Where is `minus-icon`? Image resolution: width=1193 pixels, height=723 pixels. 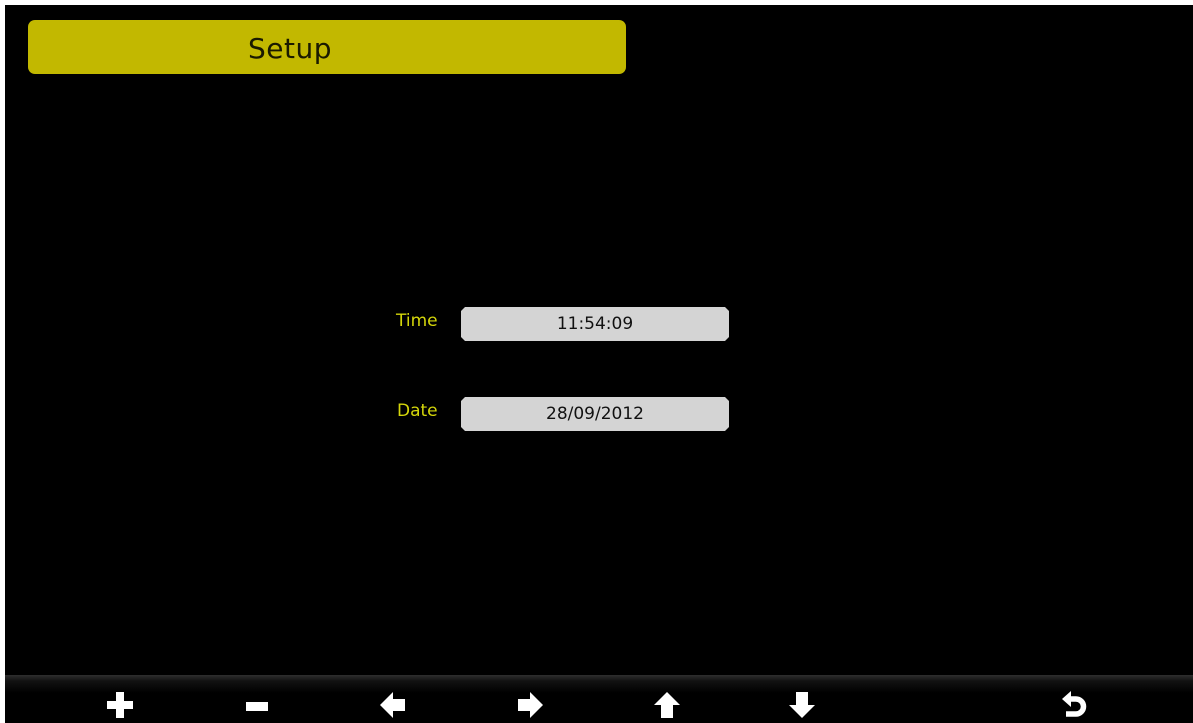 minus-icon is located at coordinates (257, 706).